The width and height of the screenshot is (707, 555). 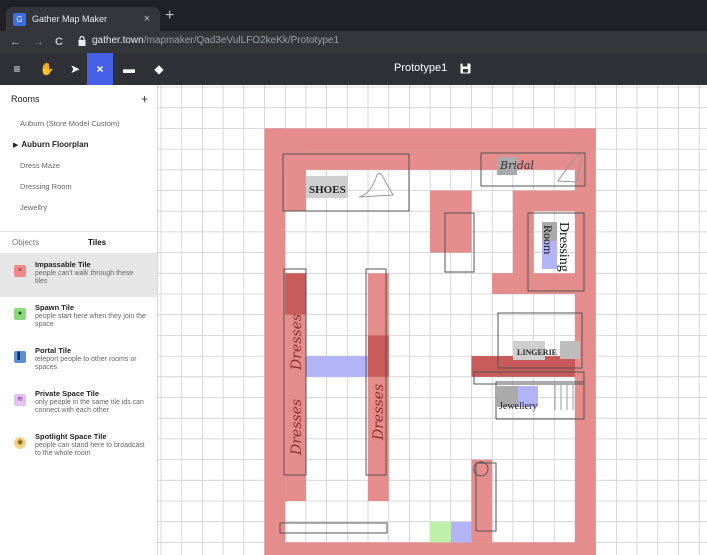 What do you see at coordinates (78, 242) in the screenshot?
I see `sidebar-tabs: Objects Tiles` at bounding box center [78, 242].